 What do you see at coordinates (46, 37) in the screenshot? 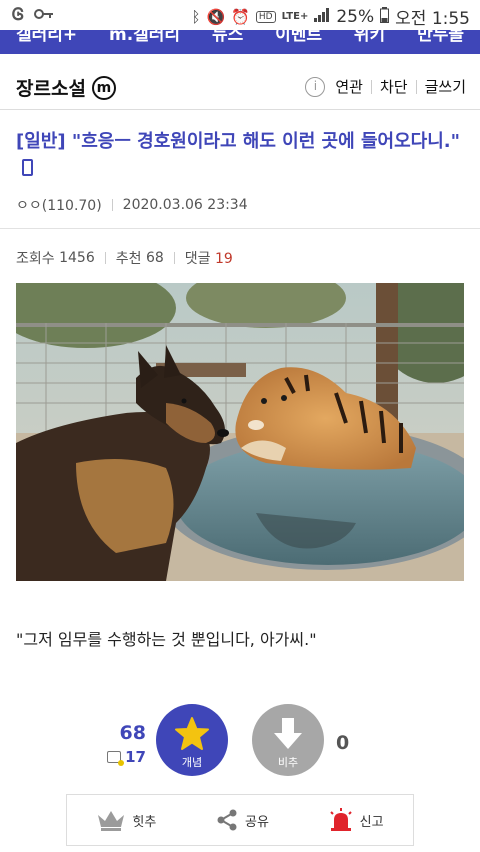
I see `nav-item-gallery-plus: 갤러리+` at bounding box center [46, 37].